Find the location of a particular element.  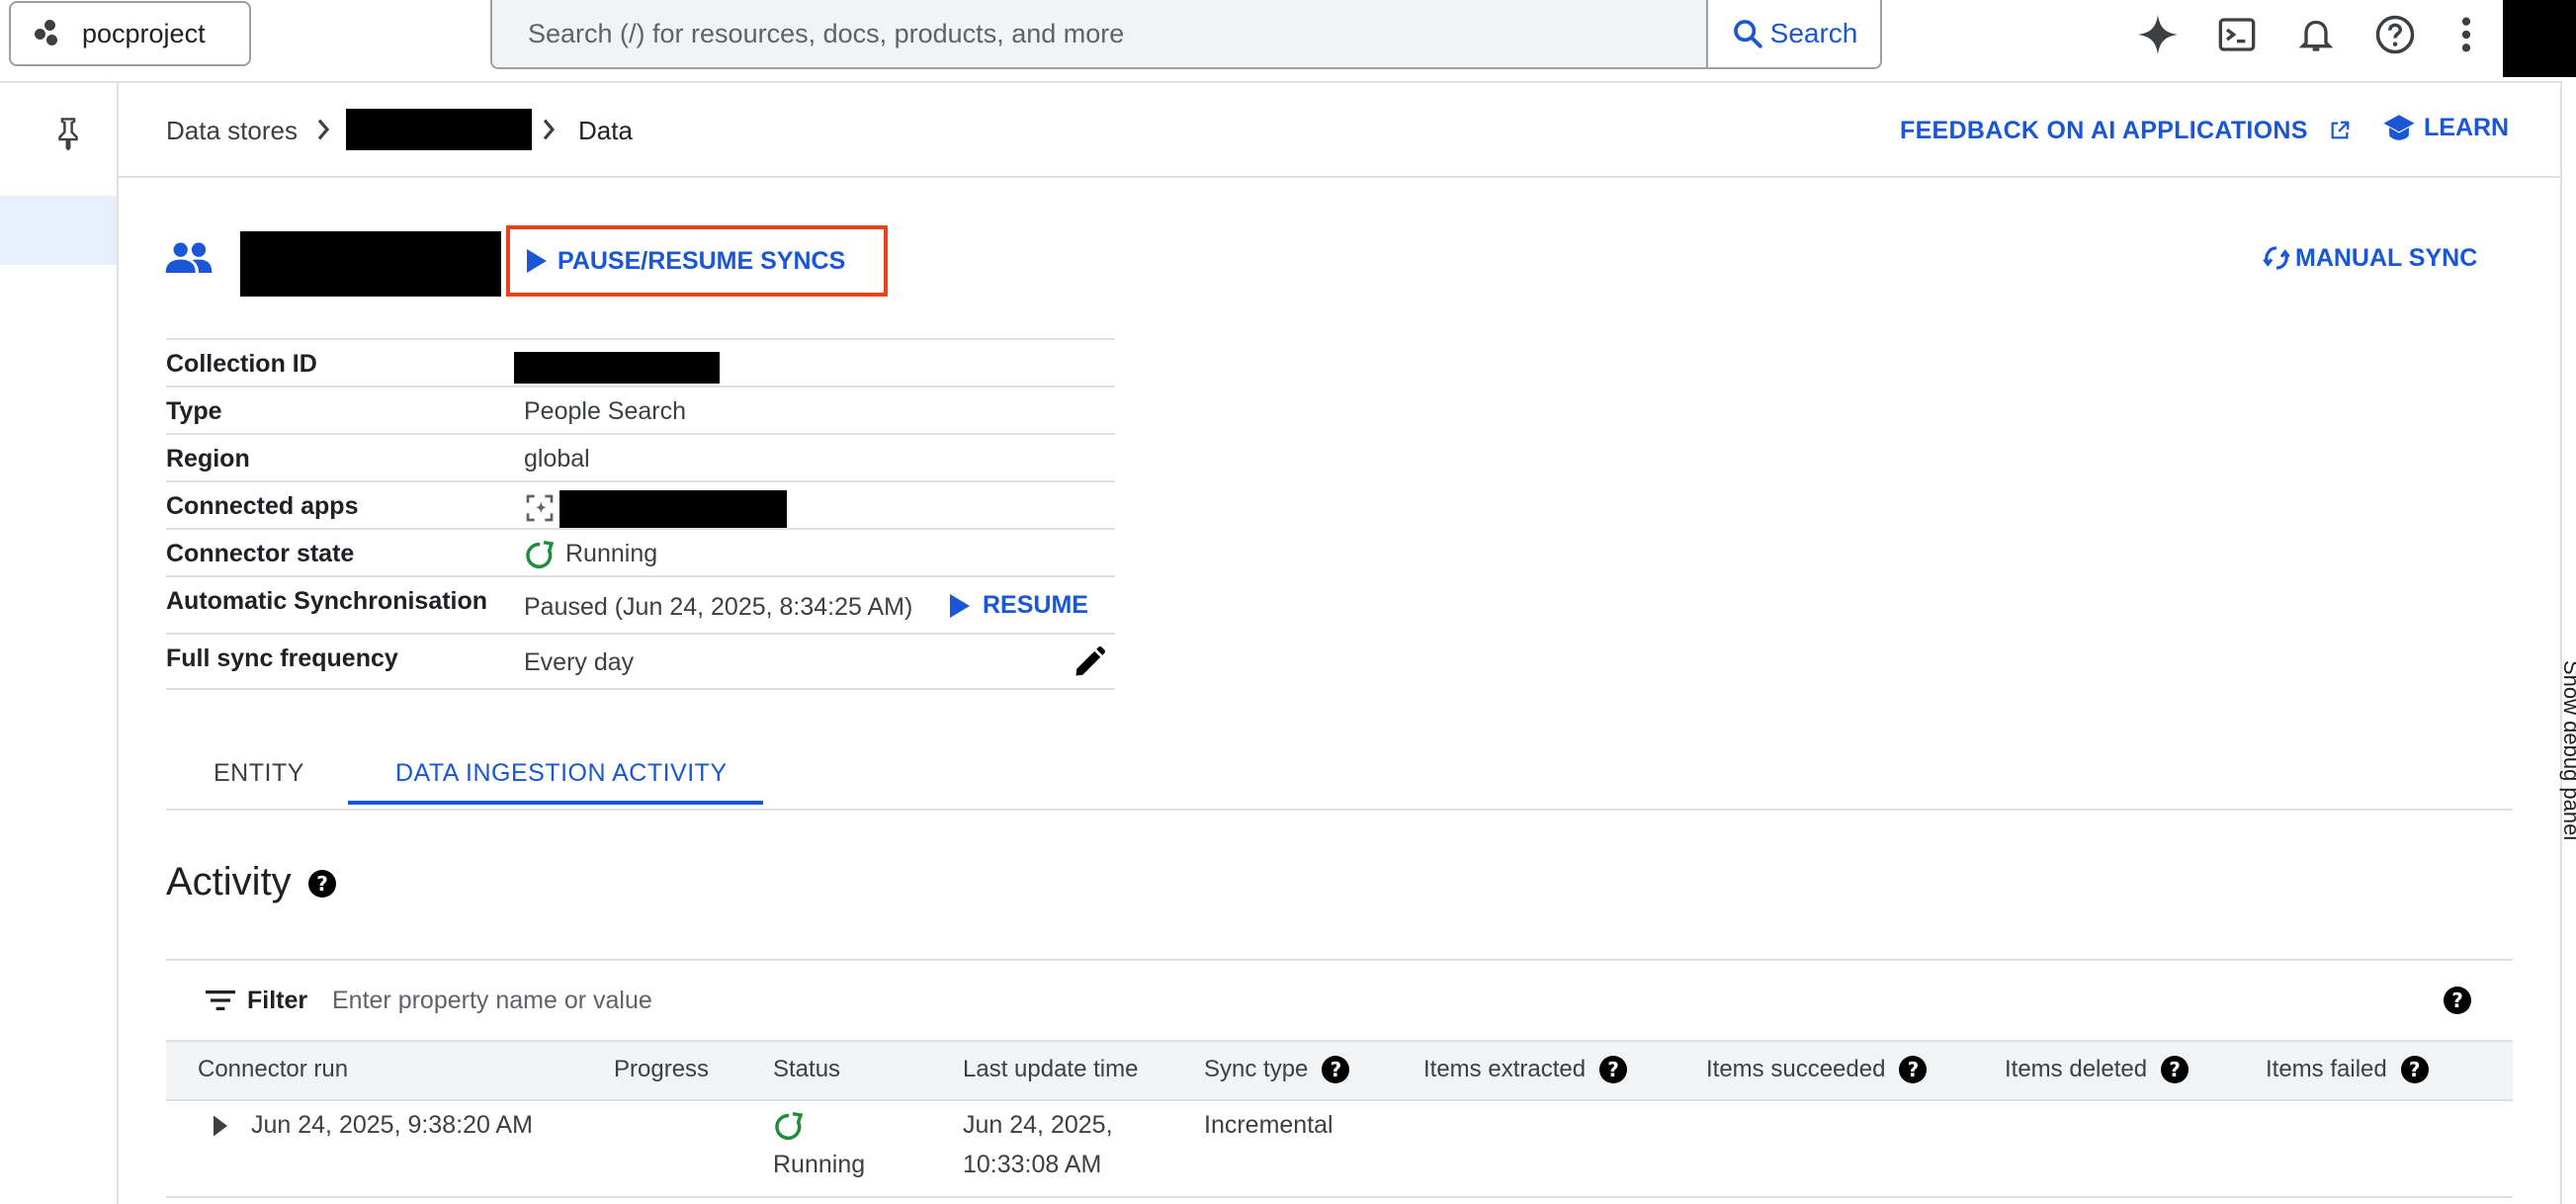

project-icon is located at coordinates (49, 34).